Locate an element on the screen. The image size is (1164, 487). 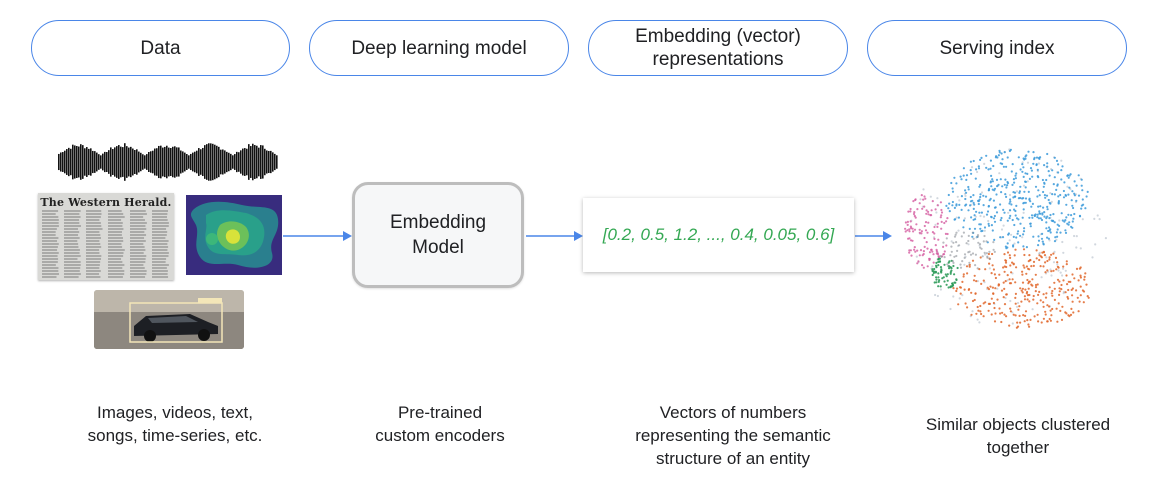
header-data: Data is located at coordinates (160, 48).